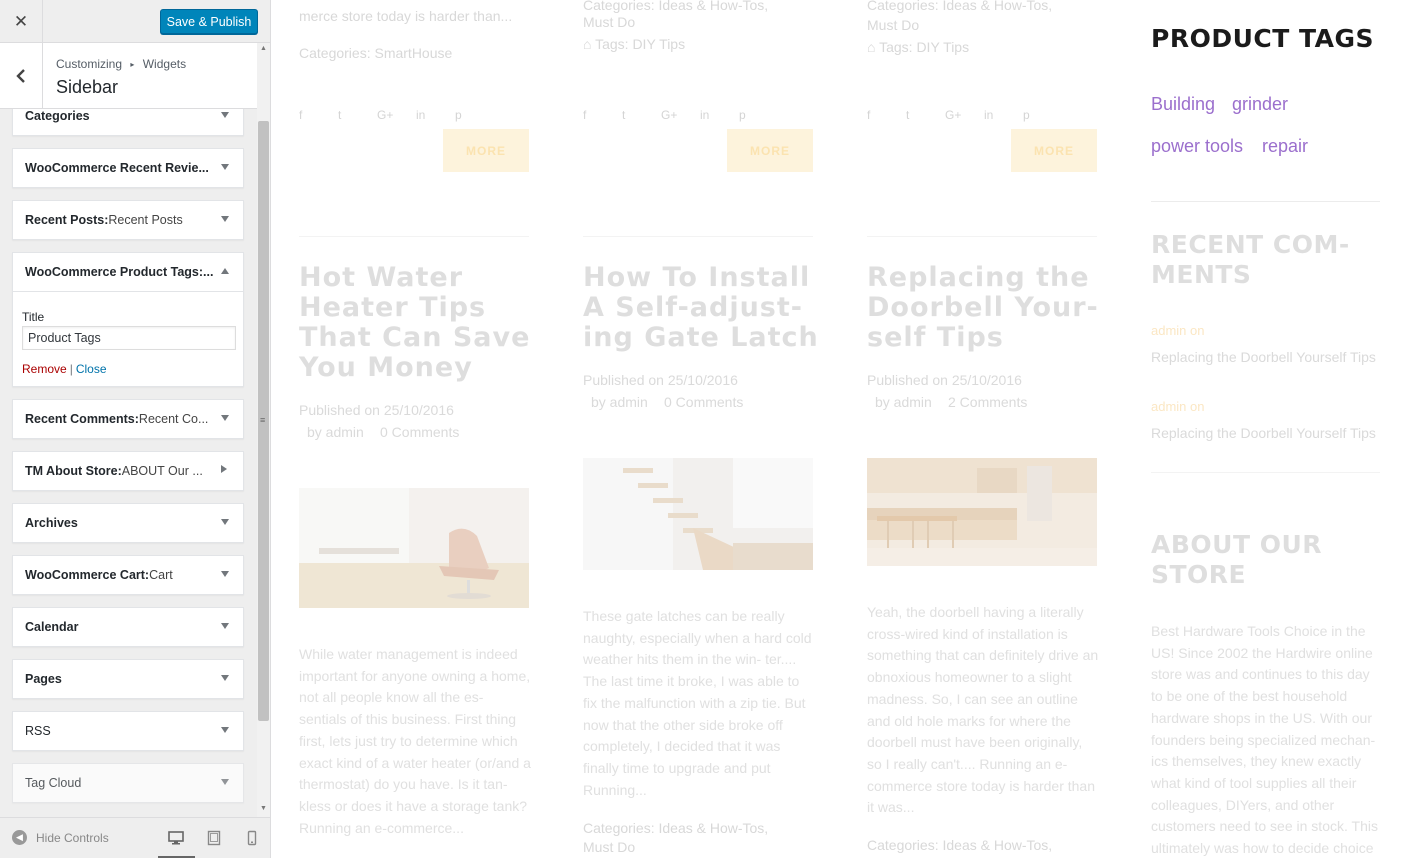 This screenshot has height=858, width=1409. Describe the element at coordinates (262, 420) in the screenshot. I see `resize-grip-icon: ≡` at that location.